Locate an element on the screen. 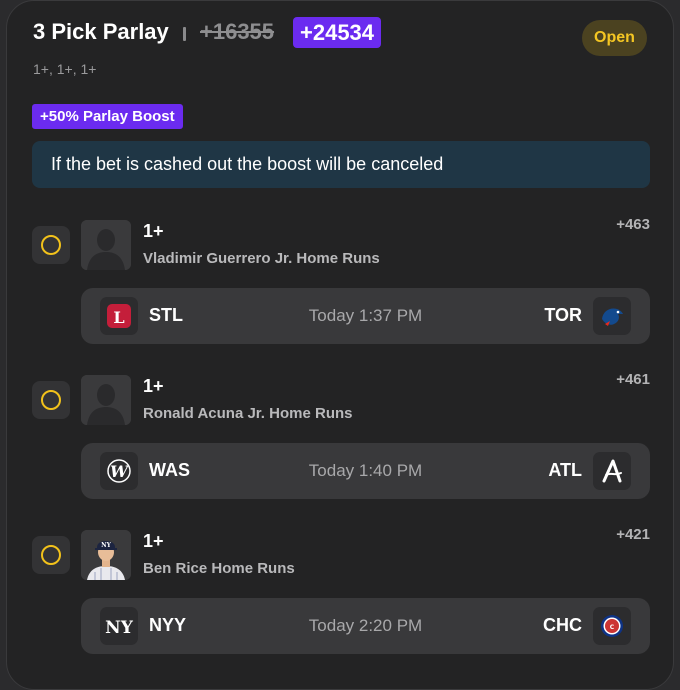 The image size is (680, 690). leg-market: Ronald Acuna Jr. Home Runs is located at coordinates (248, 413).